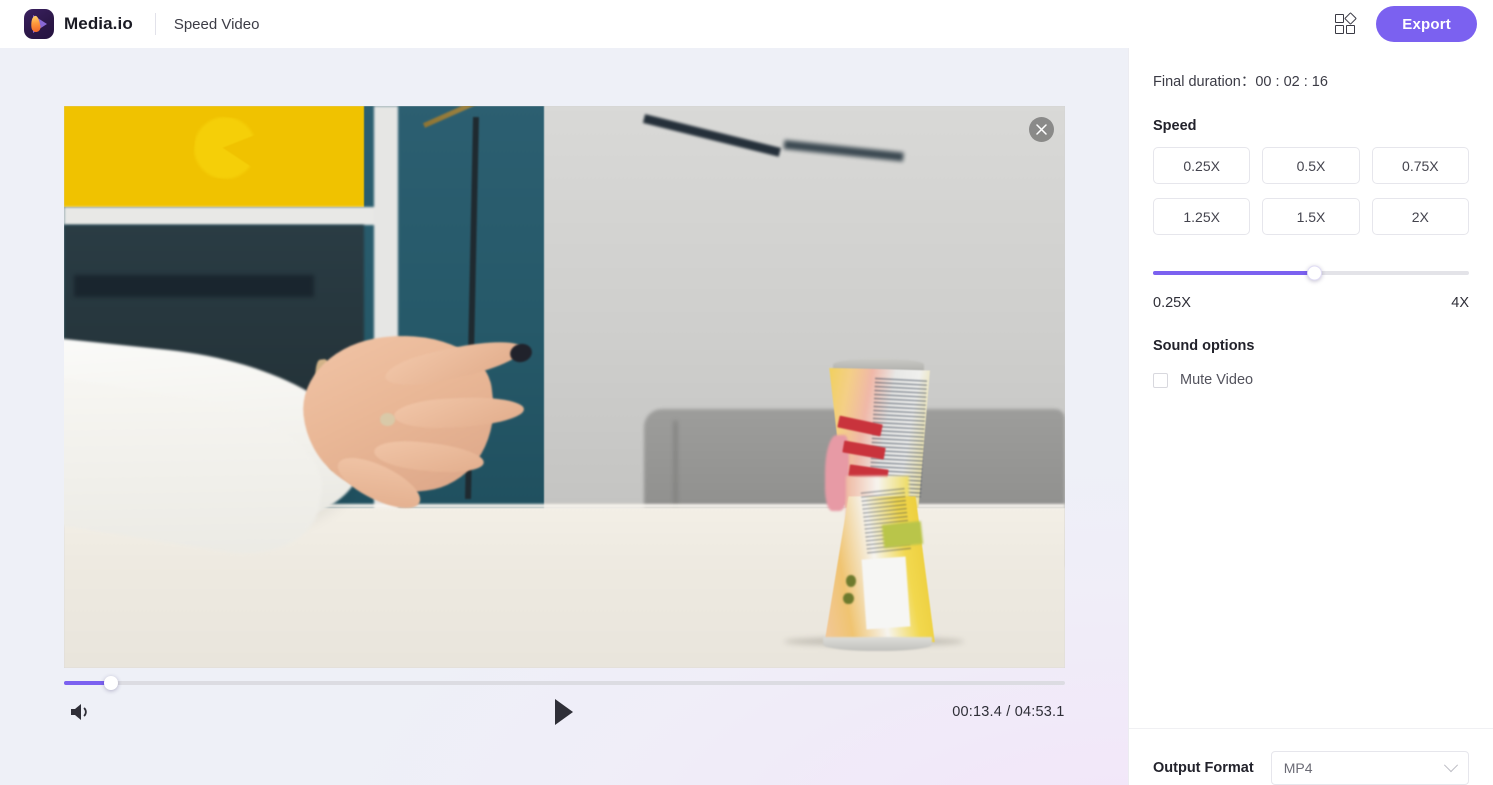  Describe the element at coordinates (1202, 165) in the screenshot. I see `speed-option-0: 0.25X` at that location.